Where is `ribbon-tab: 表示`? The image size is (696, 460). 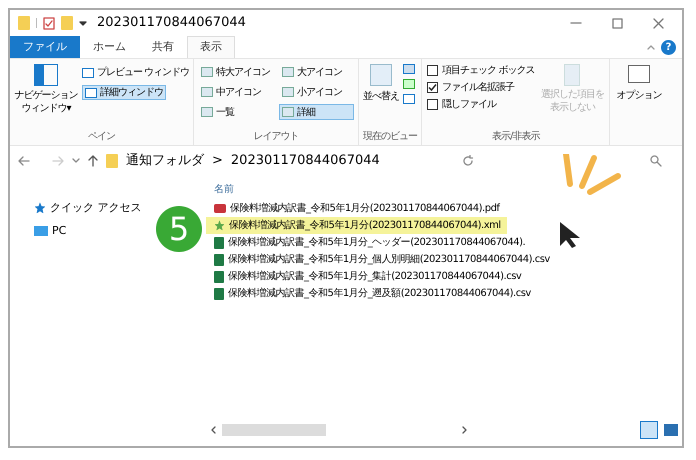
ribbon-tab: 表示 is located at coordinates (211, 47).